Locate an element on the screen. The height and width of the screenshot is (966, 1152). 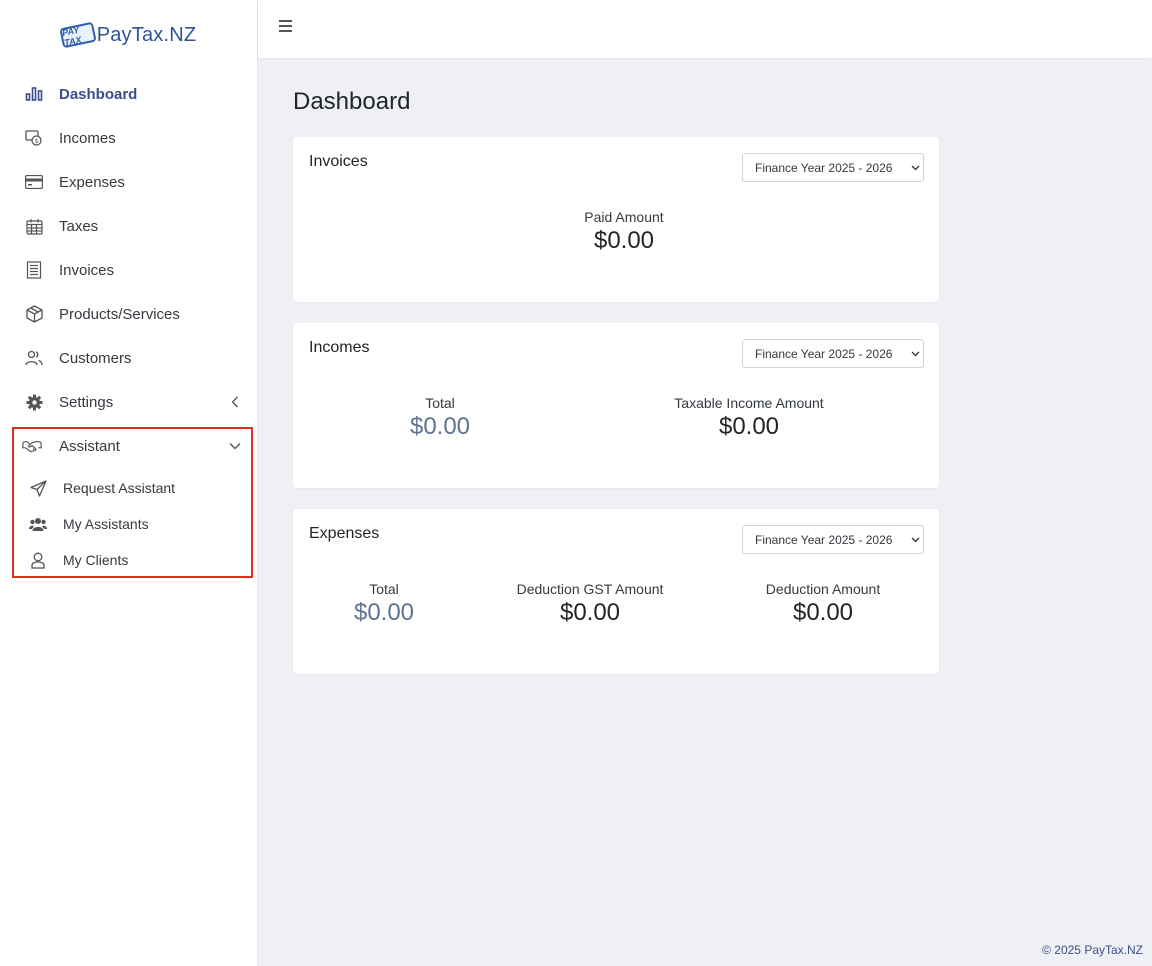
sidebar-item-invoices: Invoices is located at coordinates (128, 270).